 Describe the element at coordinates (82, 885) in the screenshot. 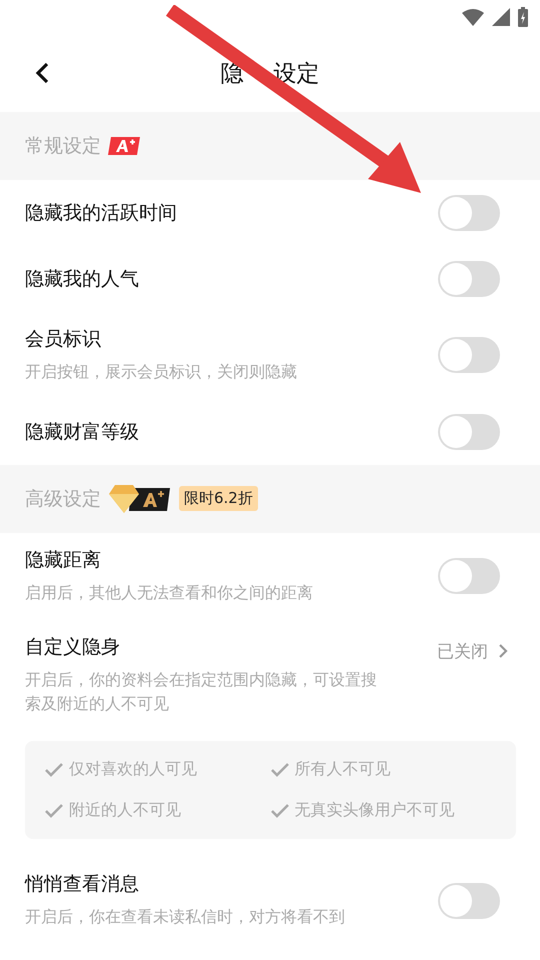

I see `setting-label: 悄悄查看消息` at that location.